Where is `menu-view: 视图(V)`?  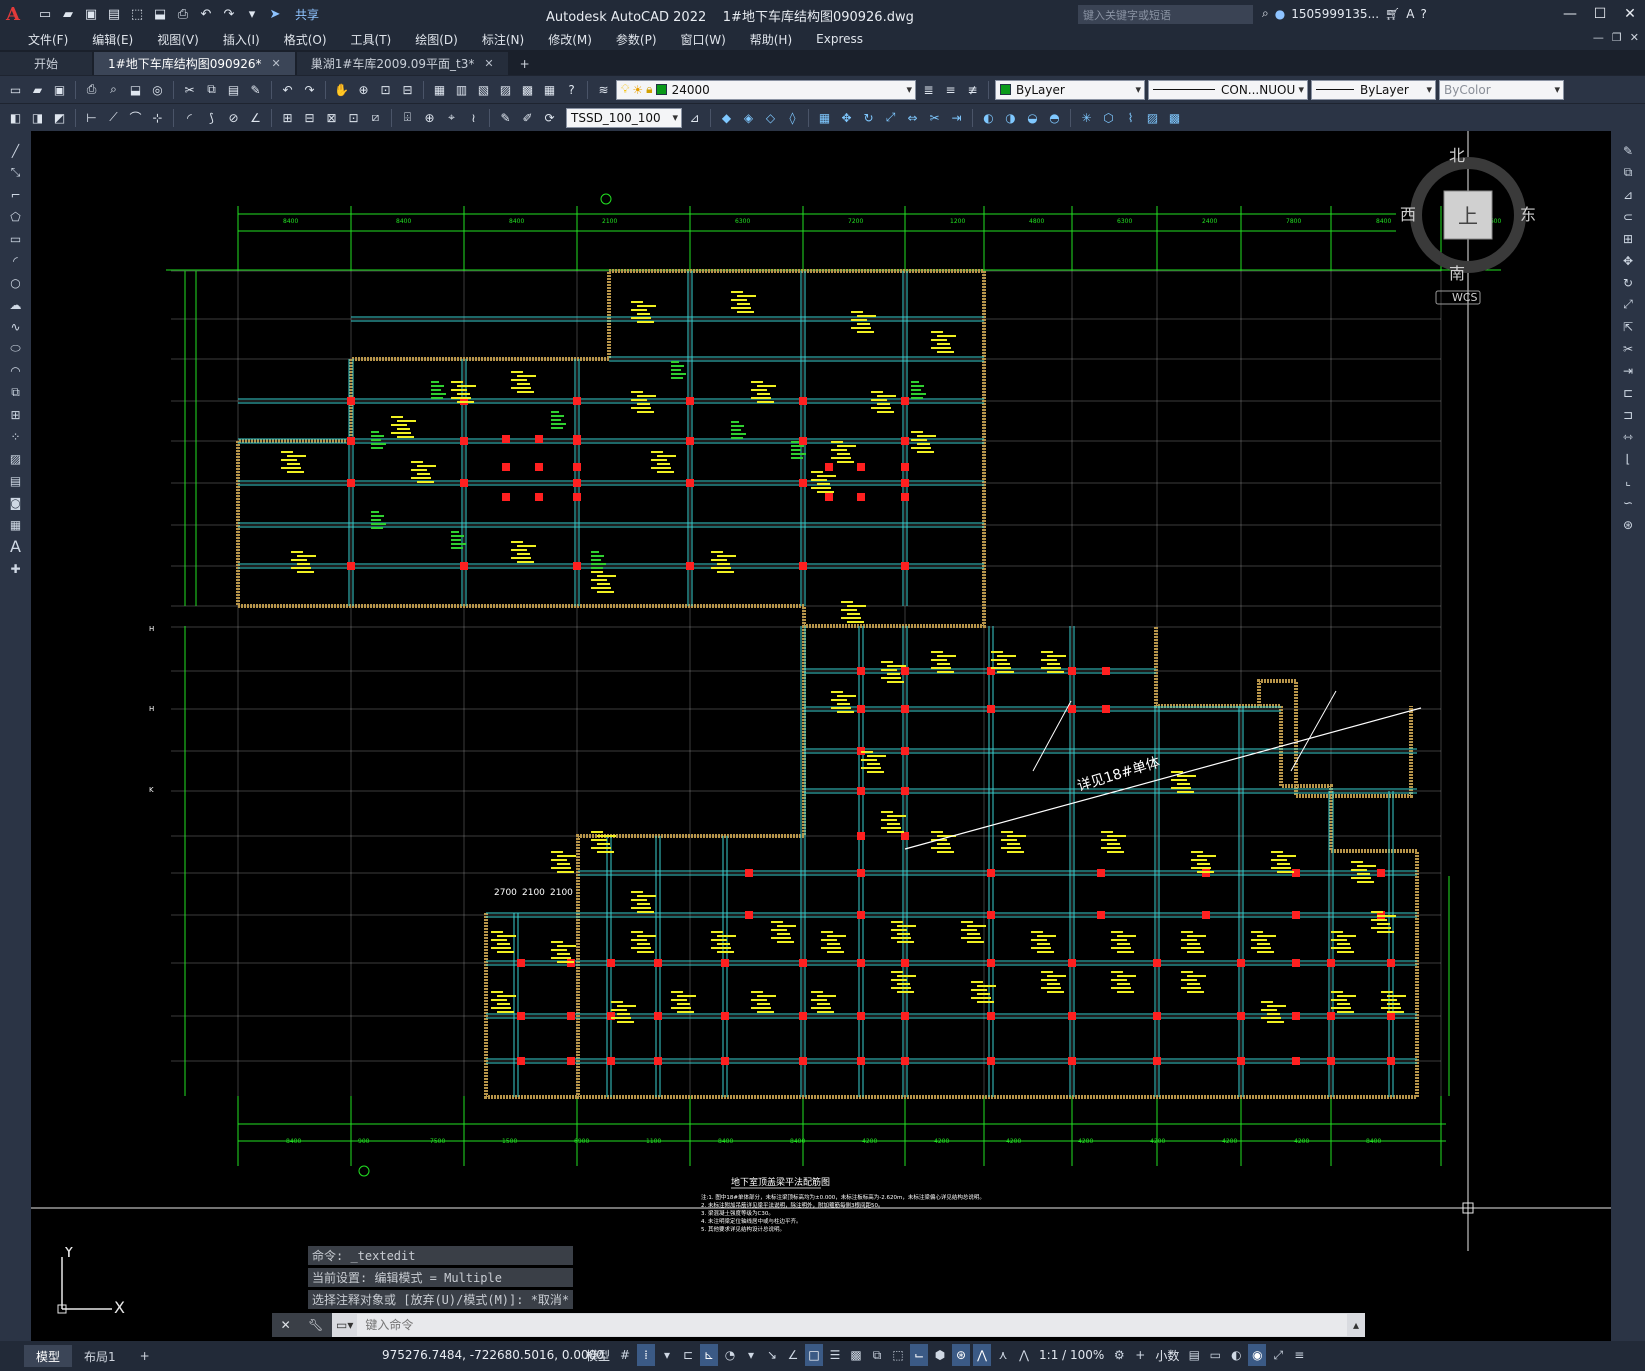 menu-view: 视图(V) is located at coordinates (178, 39).